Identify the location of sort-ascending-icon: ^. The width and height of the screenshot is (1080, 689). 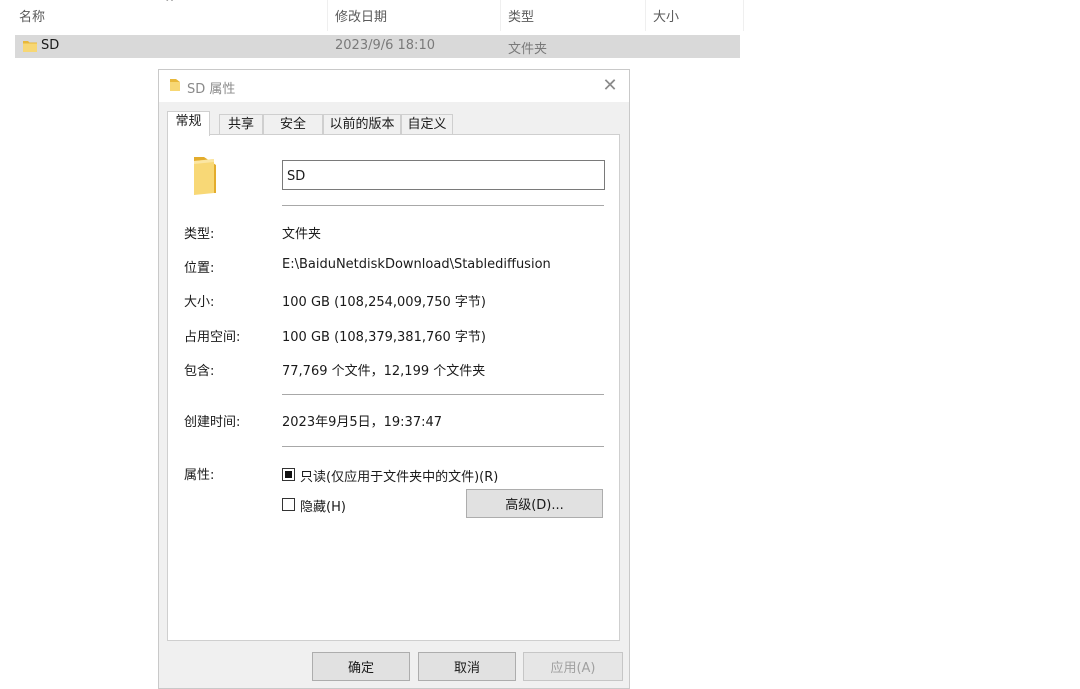
(170, 4).